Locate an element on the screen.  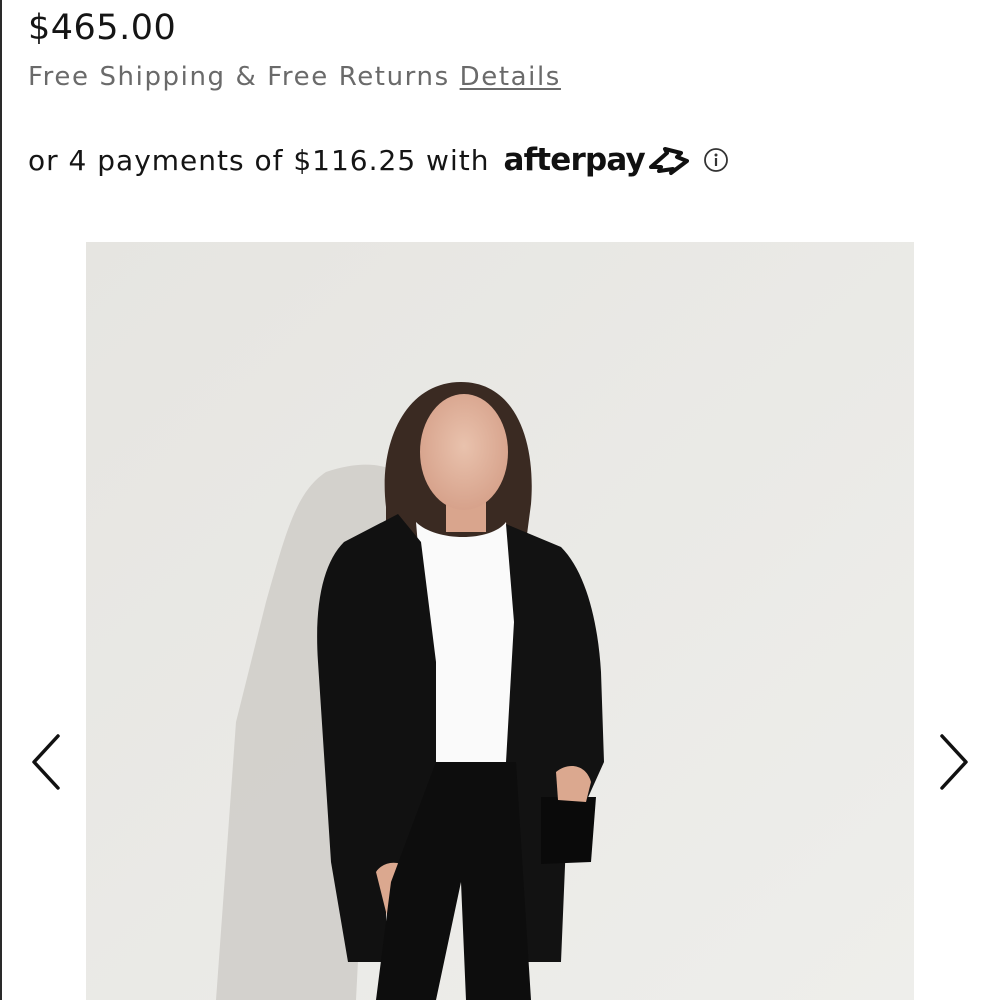
afterpay-payment-text: or 4 payments of $116.25 with is located at coordinates (259, 160).